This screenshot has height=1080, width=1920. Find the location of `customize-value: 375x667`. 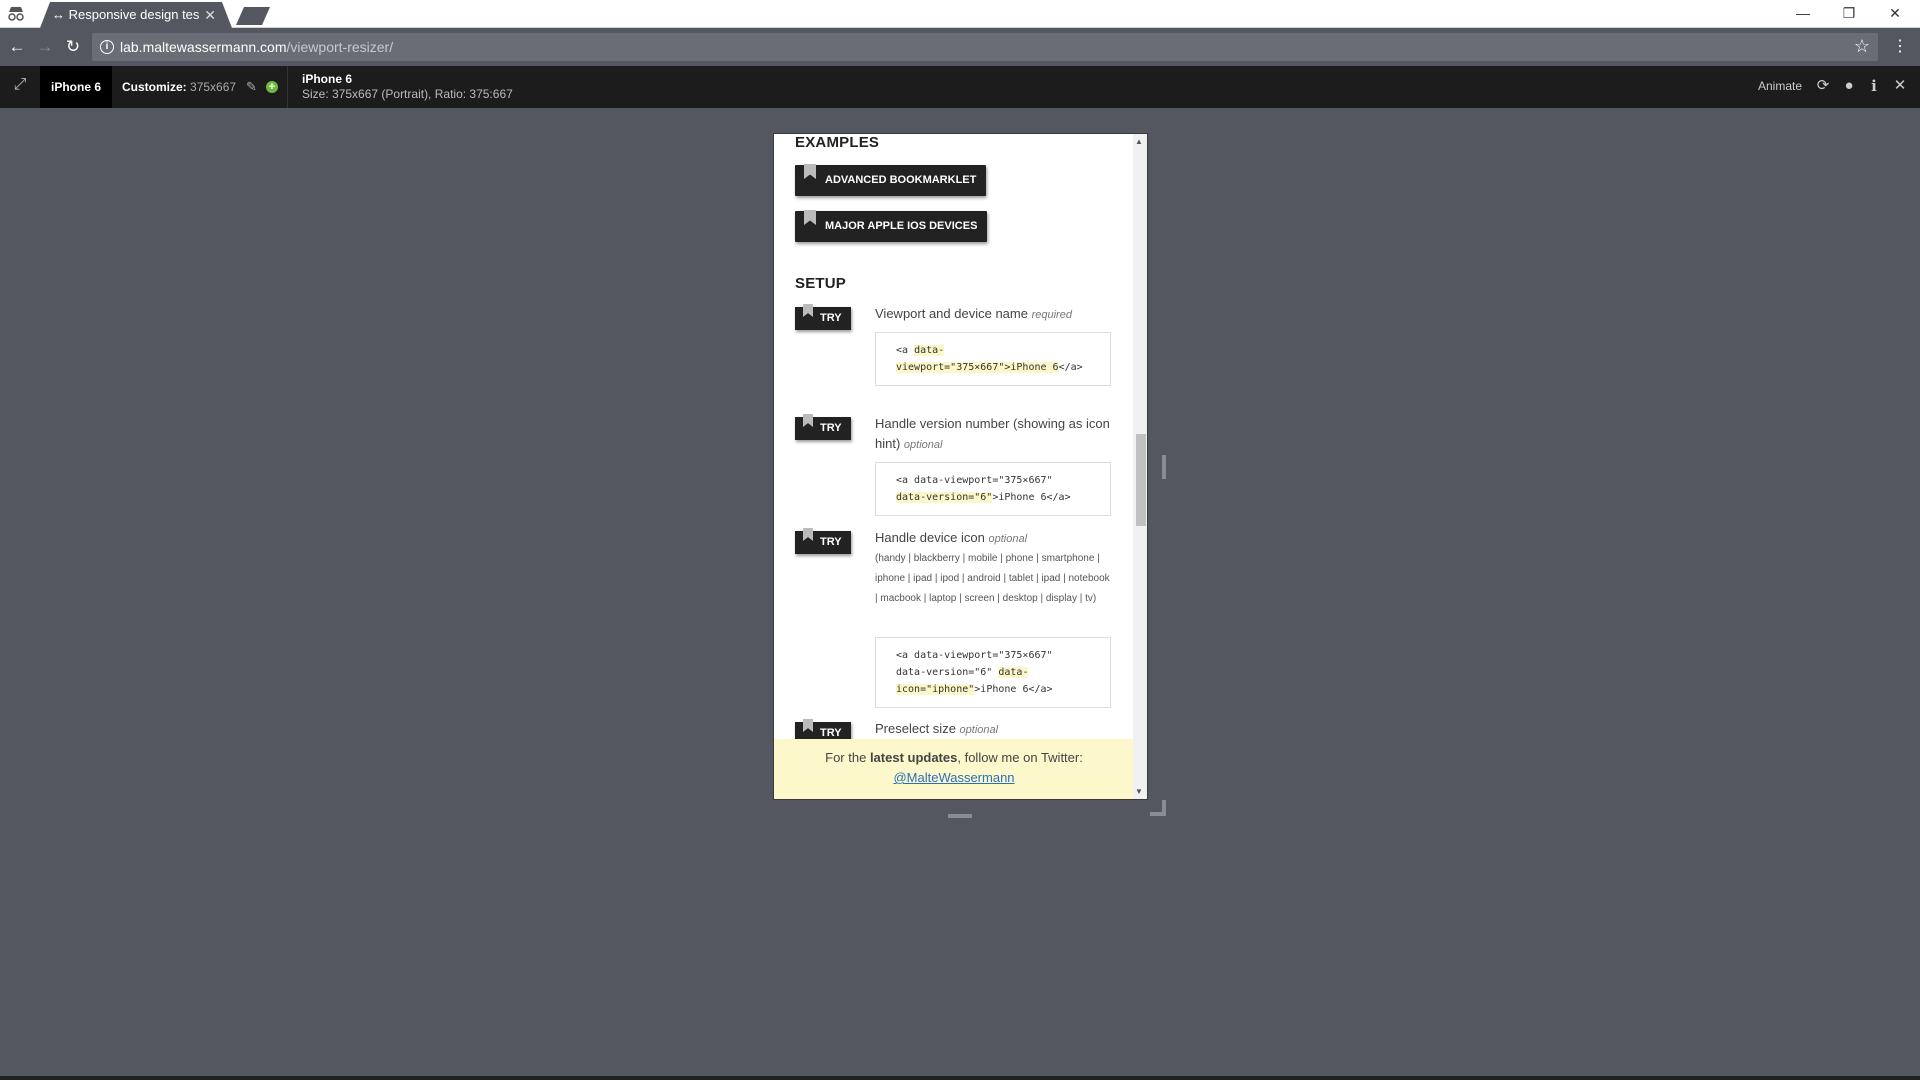

customize-value: 375x667 is located at coordinates (213, 87).